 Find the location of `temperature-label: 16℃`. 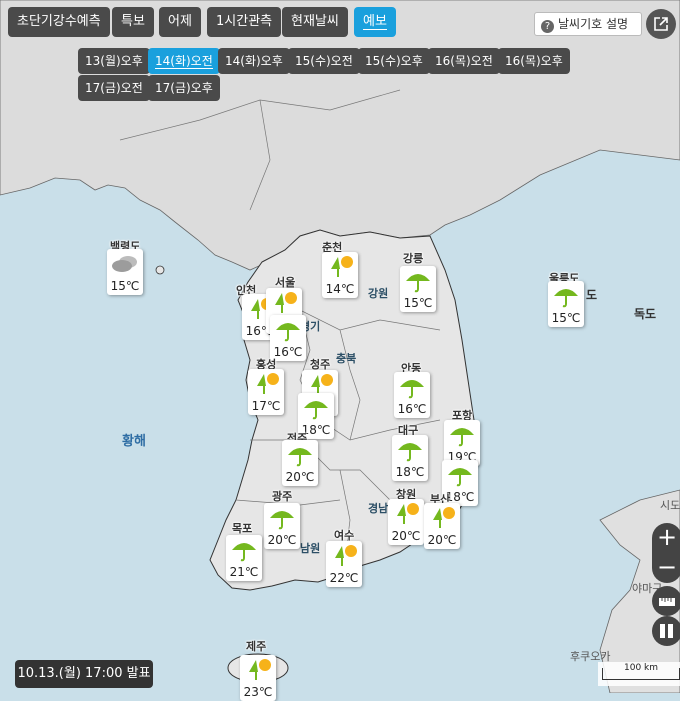

temperature-label: 16℃ is located at coordinates (412, 409).